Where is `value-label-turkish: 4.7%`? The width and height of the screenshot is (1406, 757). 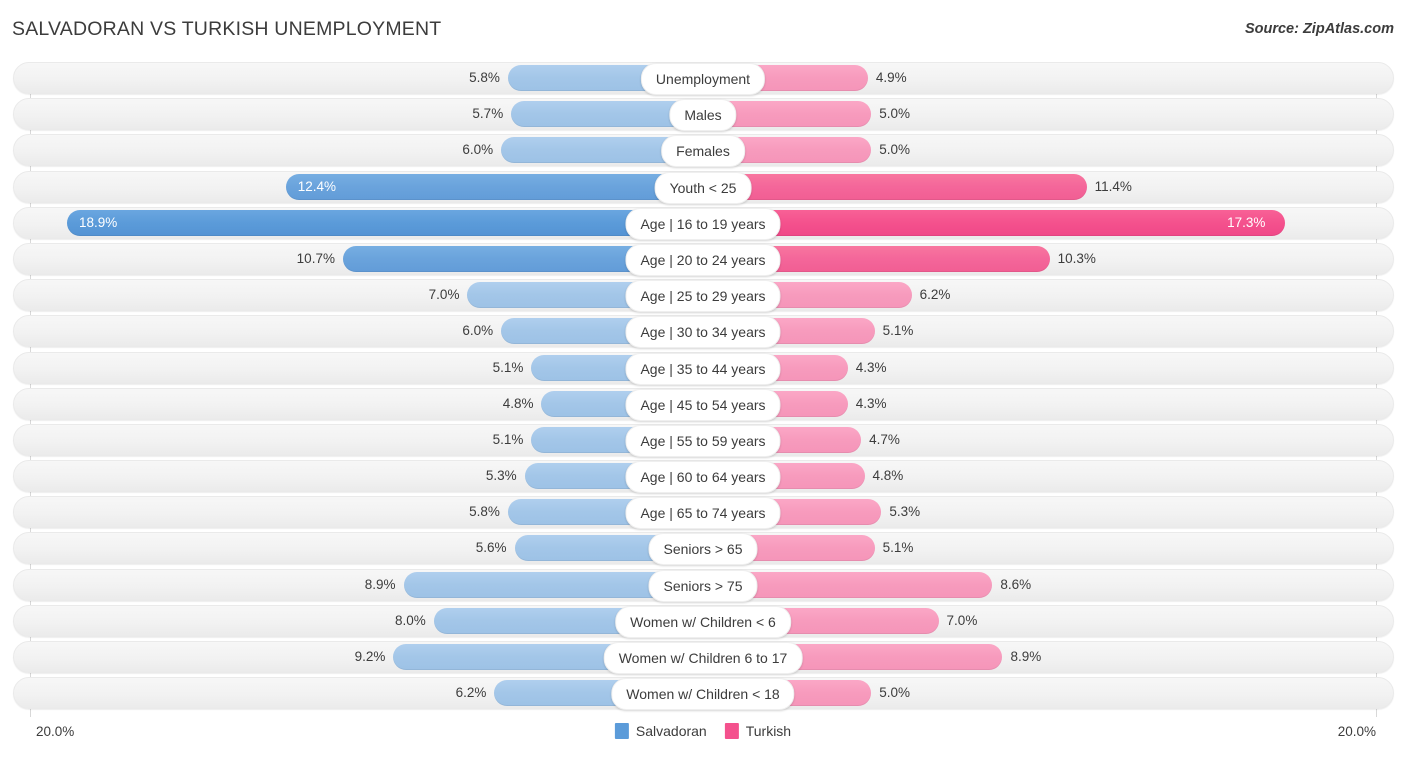 value-label-turkish: 4.7% is located at coordinates (884, 439).